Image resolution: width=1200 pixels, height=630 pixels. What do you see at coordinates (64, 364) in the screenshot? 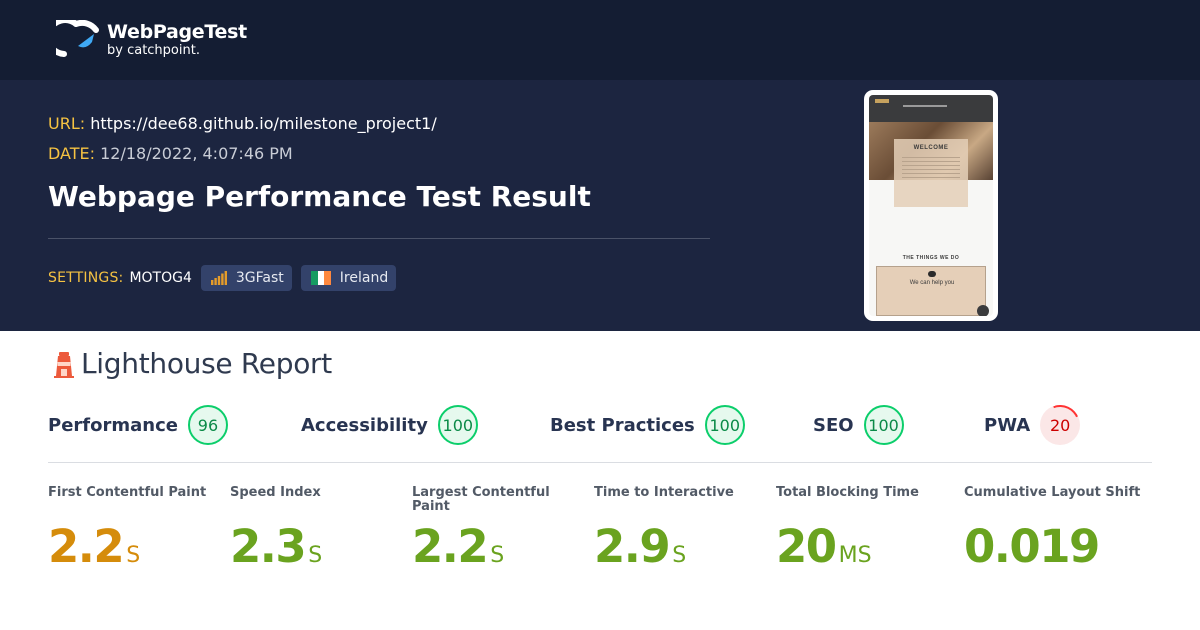
I see `lighthouse-icon` at bounding box center [64, 364].